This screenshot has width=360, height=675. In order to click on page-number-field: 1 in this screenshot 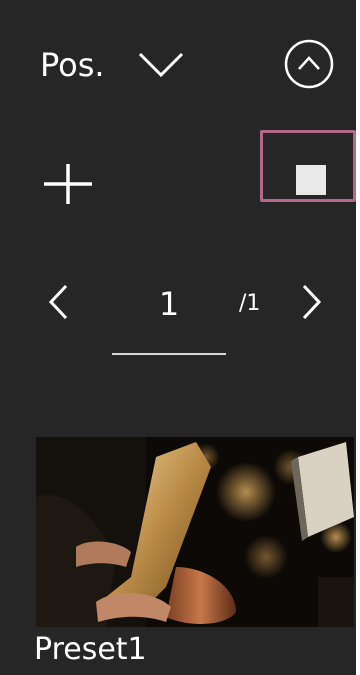, I will do `click(169, 317)`.